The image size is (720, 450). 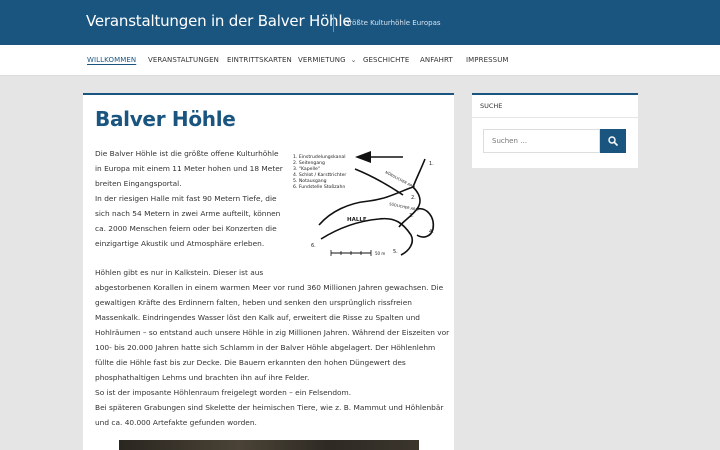 What do you see at coordinates (310, 181) in the screenshot?
I see `map-legend-item: 5. Notausgang` at bounding box center [310, 181].